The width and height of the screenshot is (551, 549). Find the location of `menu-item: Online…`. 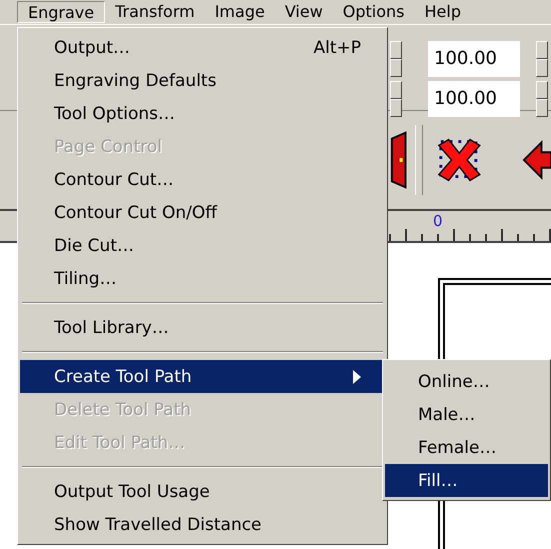

menu-item: Online… is located at coordinates (466, 381).